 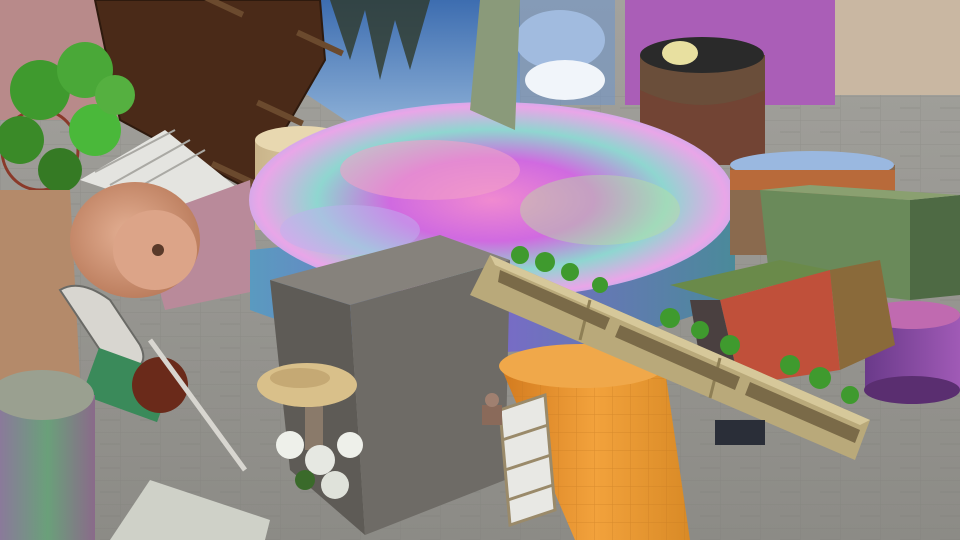 What do you see at coordinates (47, 455) in the screenshot?
I see `green-cylinder` at bounding box center [47, 455].